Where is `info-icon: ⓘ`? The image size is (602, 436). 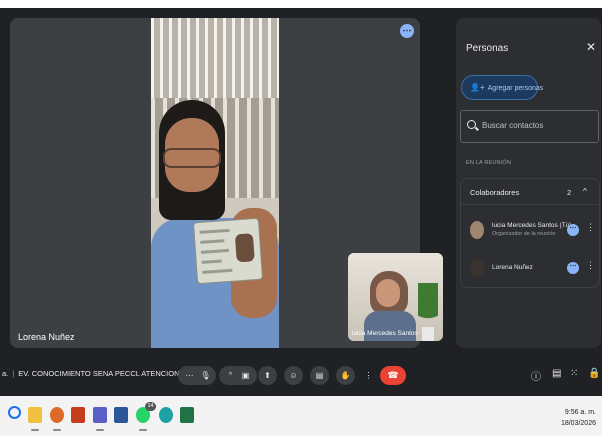 info-icon: ⓘ is located at coordinates (536, 375).